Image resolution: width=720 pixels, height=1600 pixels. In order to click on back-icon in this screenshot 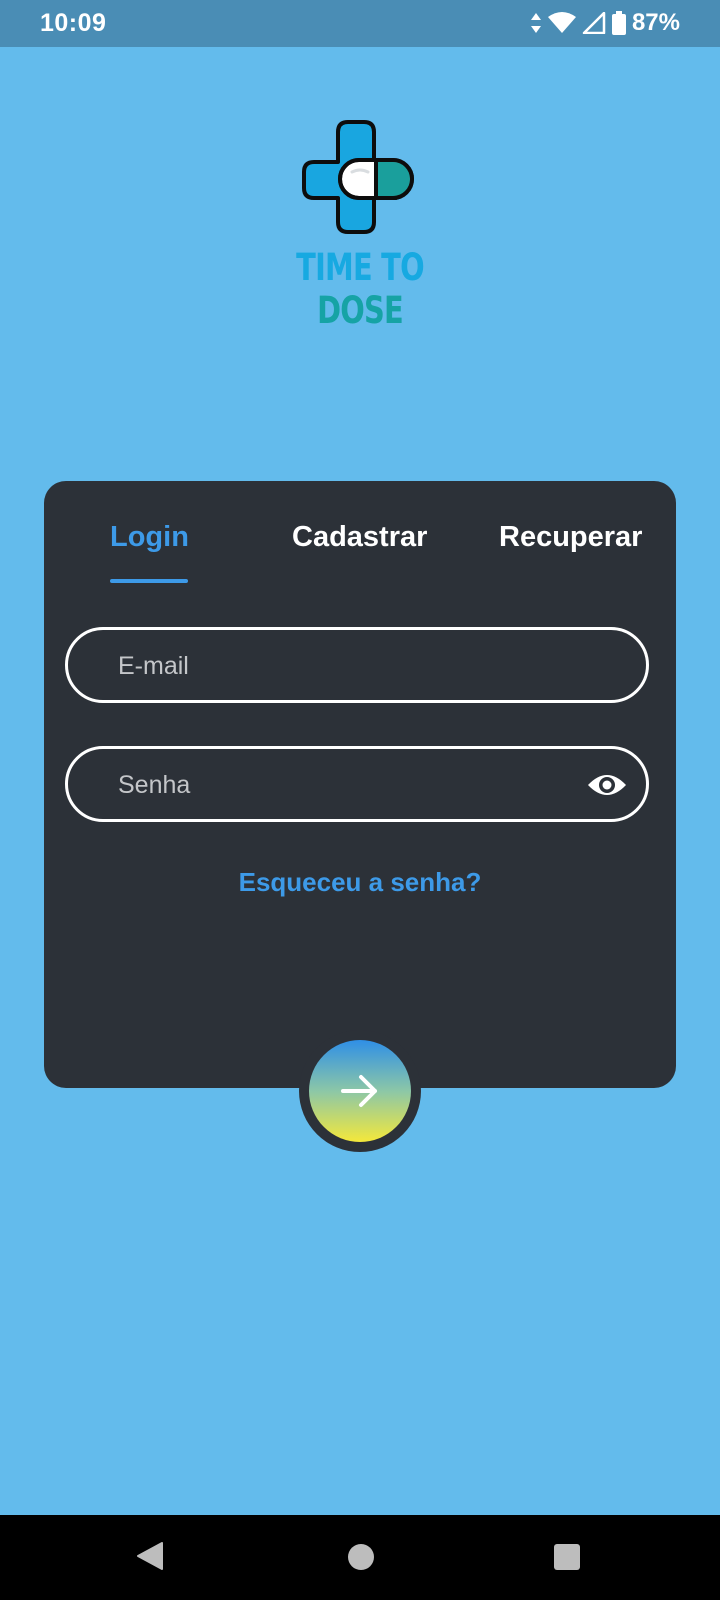, I will do `click(150, 1556)`.